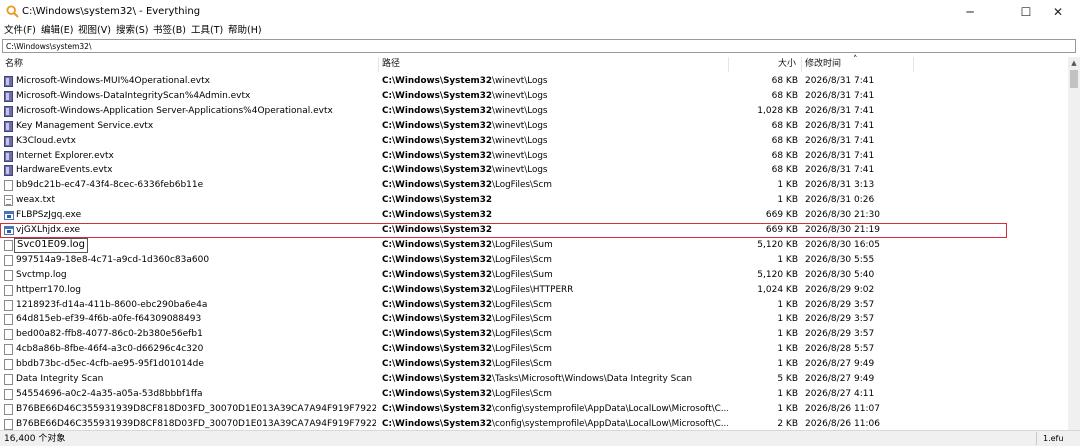  I want to click on column-header-name: 名称, so click(14, 64).